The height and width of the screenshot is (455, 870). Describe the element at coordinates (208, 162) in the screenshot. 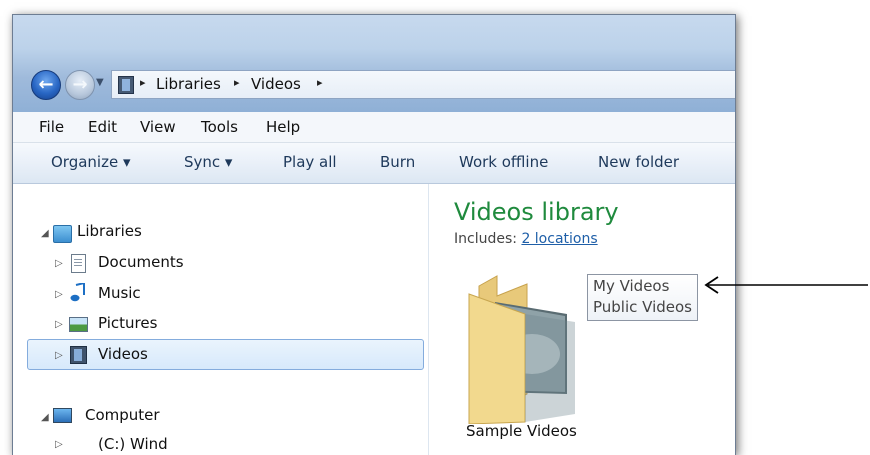

I see `sync-button: Sync ▾` at that location.